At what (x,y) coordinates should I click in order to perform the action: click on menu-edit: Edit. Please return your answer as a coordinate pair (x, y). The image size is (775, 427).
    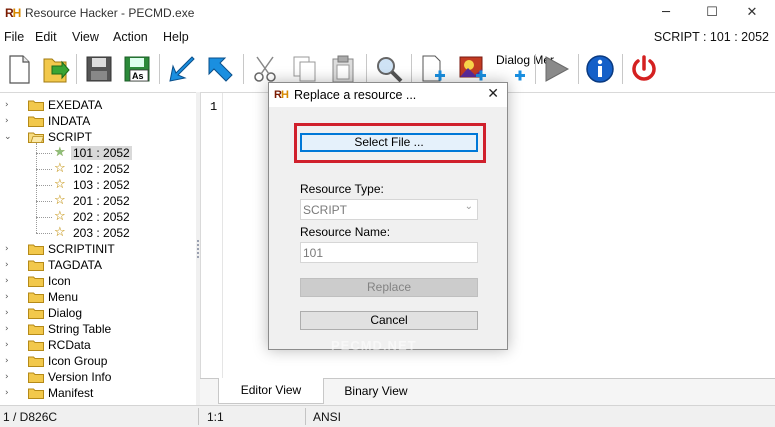
    Looking at the image, I should click on (46, 37).